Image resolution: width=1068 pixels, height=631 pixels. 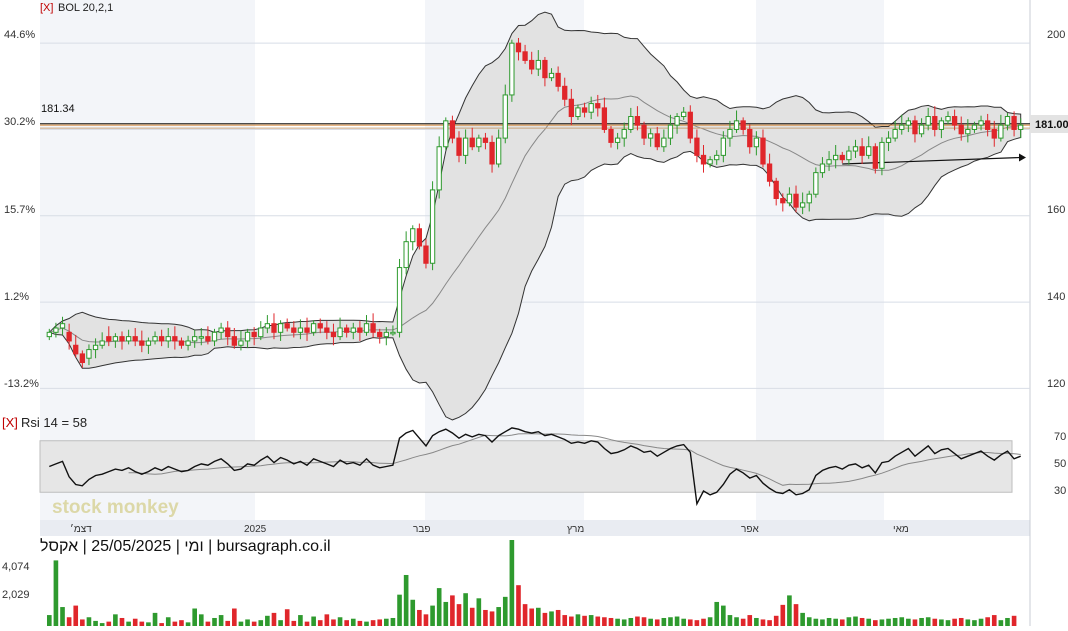 I want to click on pct-tick: 44.6%, so click(x=19, y=35).